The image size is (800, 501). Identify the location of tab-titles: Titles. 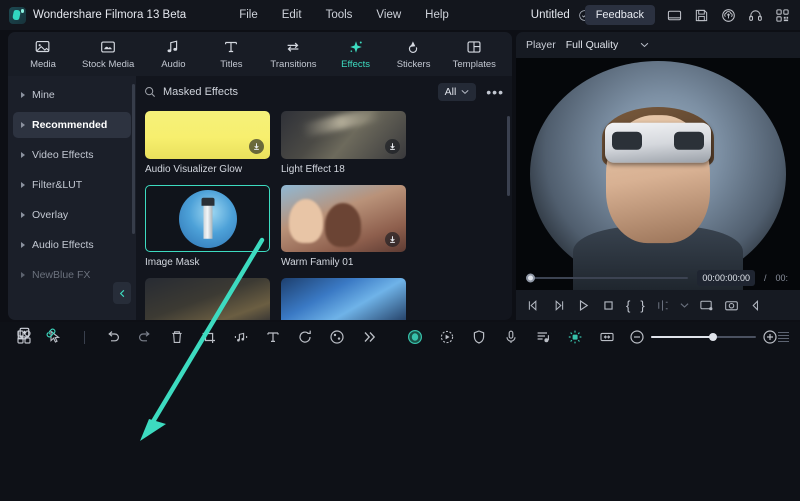
(231, 54).